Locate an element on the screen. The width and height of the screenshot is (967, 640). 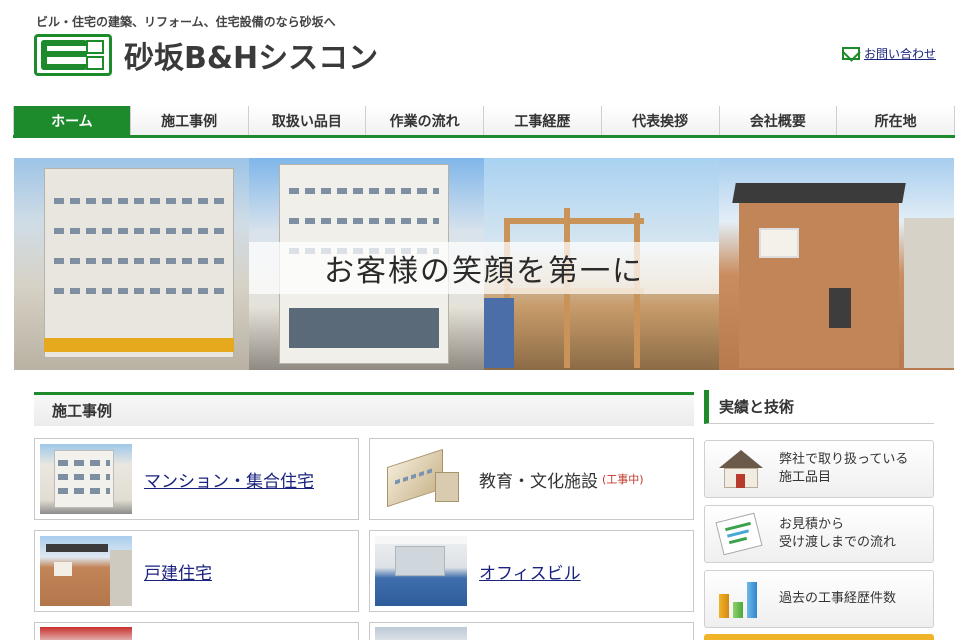
main-nav: ホーム 施工事例 取扱い品目 作業の流れ 工事経歴 代表挨拶 会社概要 所在地 is located at coordinates (484, 122).